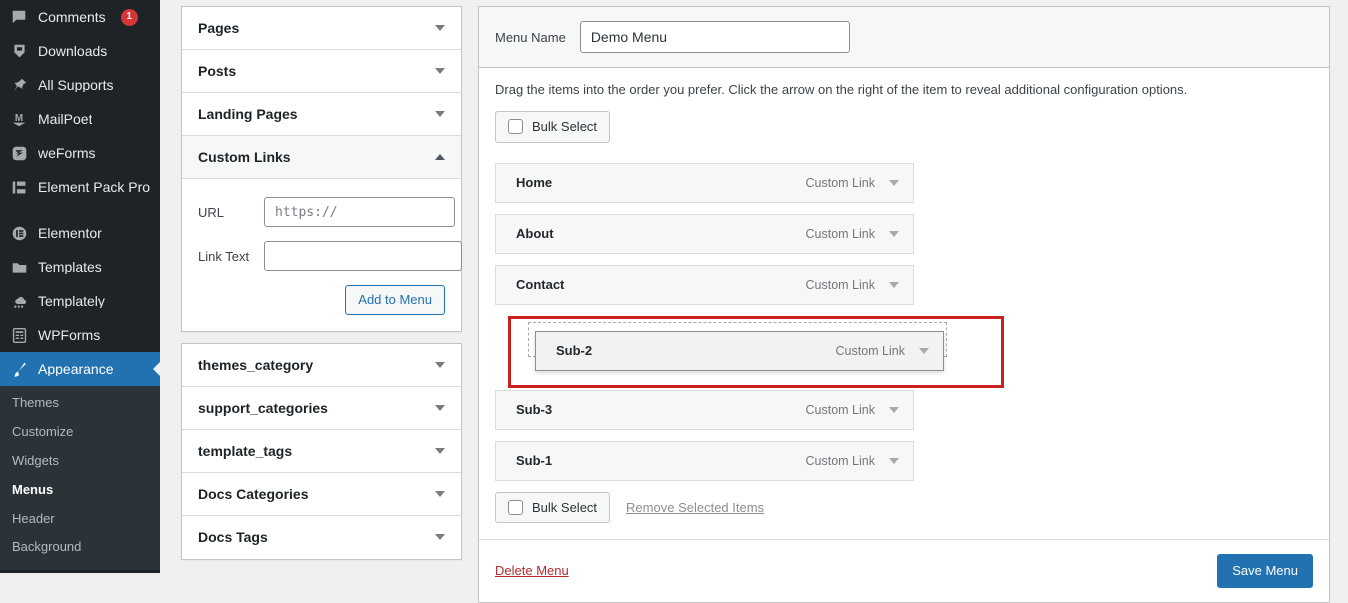 The image size is (1348, 603). I want to click on url-field-row: URL, so click(326, 212).